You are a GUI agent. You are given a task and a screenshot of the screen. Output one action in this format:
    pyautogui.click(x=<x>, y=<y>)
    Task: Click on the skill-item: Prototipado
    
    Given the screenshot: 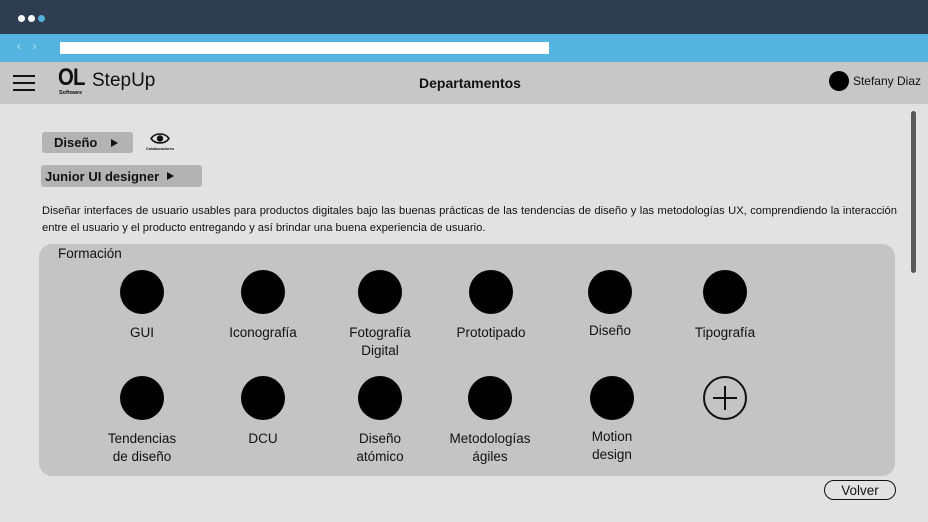 What is the action you would take?
    pyautogui.click(x=491, y=306)
    